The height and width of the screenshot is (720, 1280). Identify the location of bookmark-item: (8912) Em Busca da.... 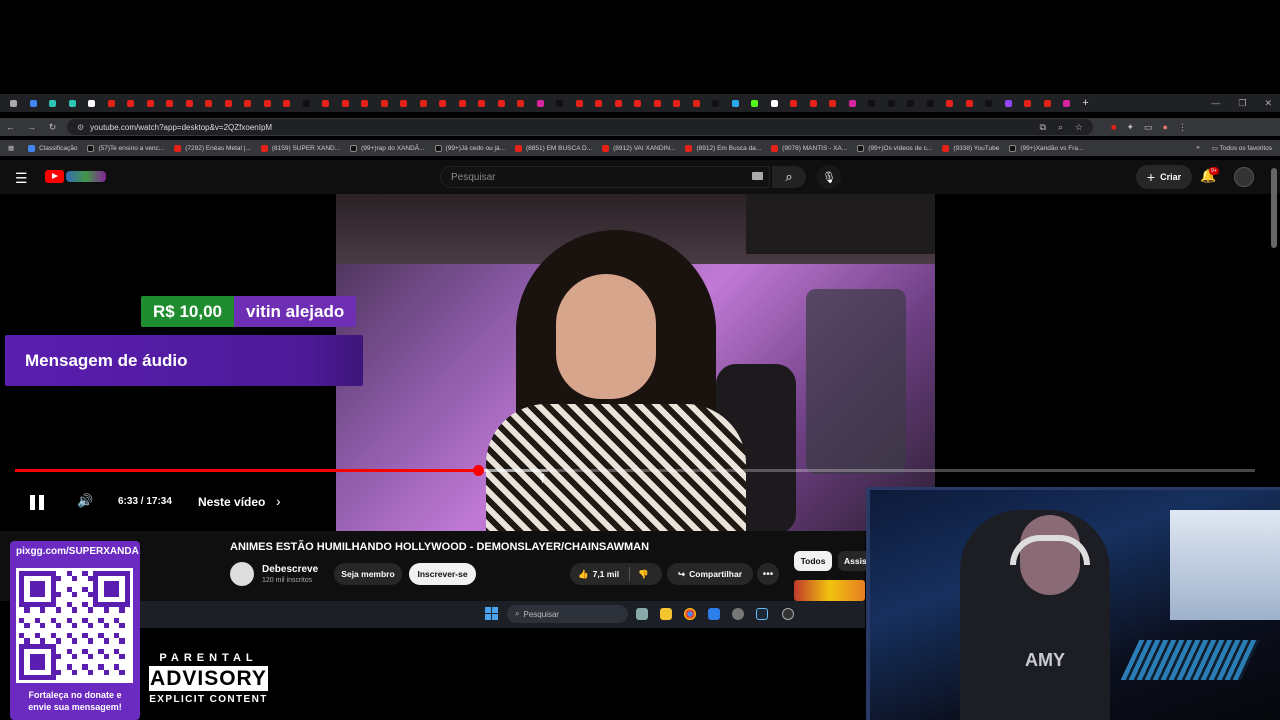
(723, 148).